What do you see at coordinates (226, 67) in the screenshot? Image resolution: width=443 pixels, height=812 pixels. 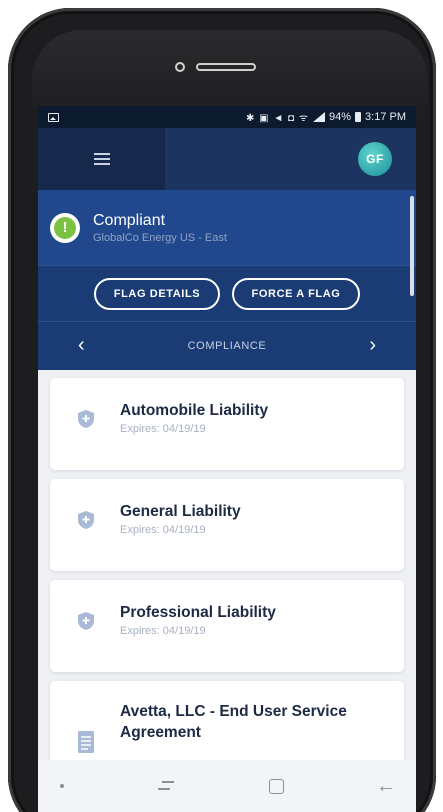 I see `earpiece-speaker` at bounding box center [226, 67].